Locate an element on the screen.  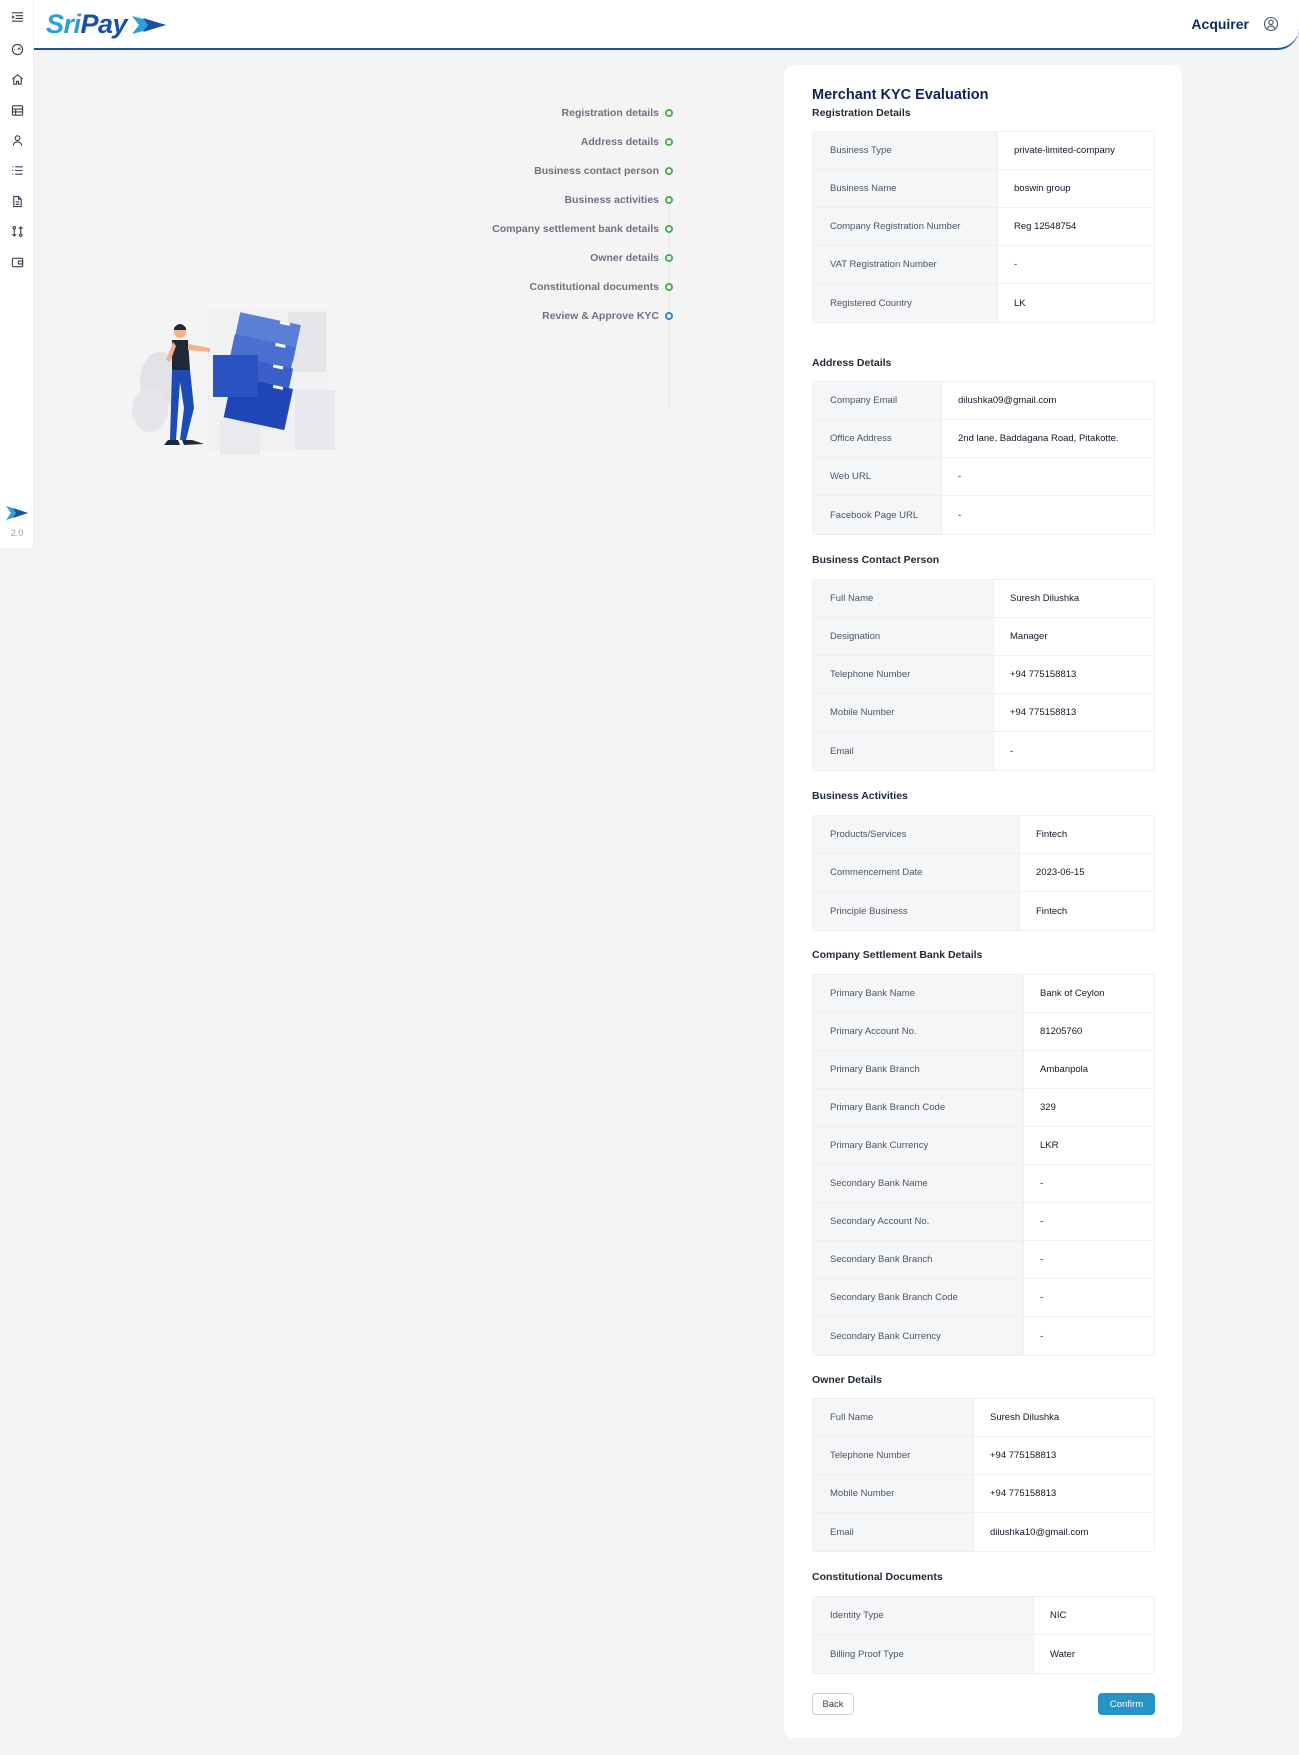
step-label: Owner details is located at coordinates (624, 257).